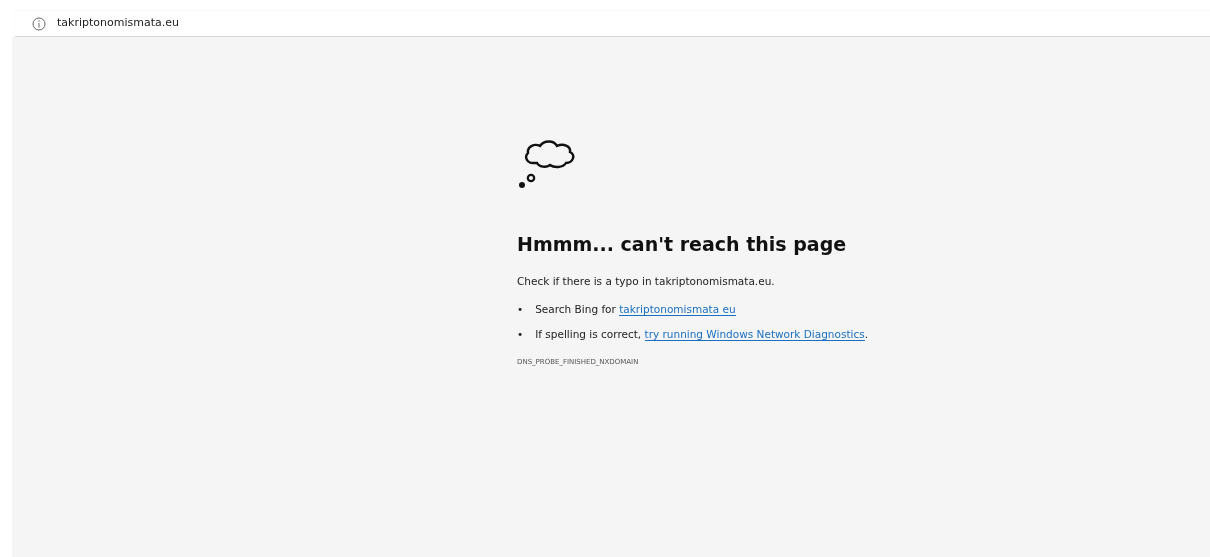 The height and width of the screenshot is (557, 1210). Describe the element at coordinates (646, 281) in the screenshot. I see `error-message: Check if there is a typo in takriptonomismata.eu.` at that location.